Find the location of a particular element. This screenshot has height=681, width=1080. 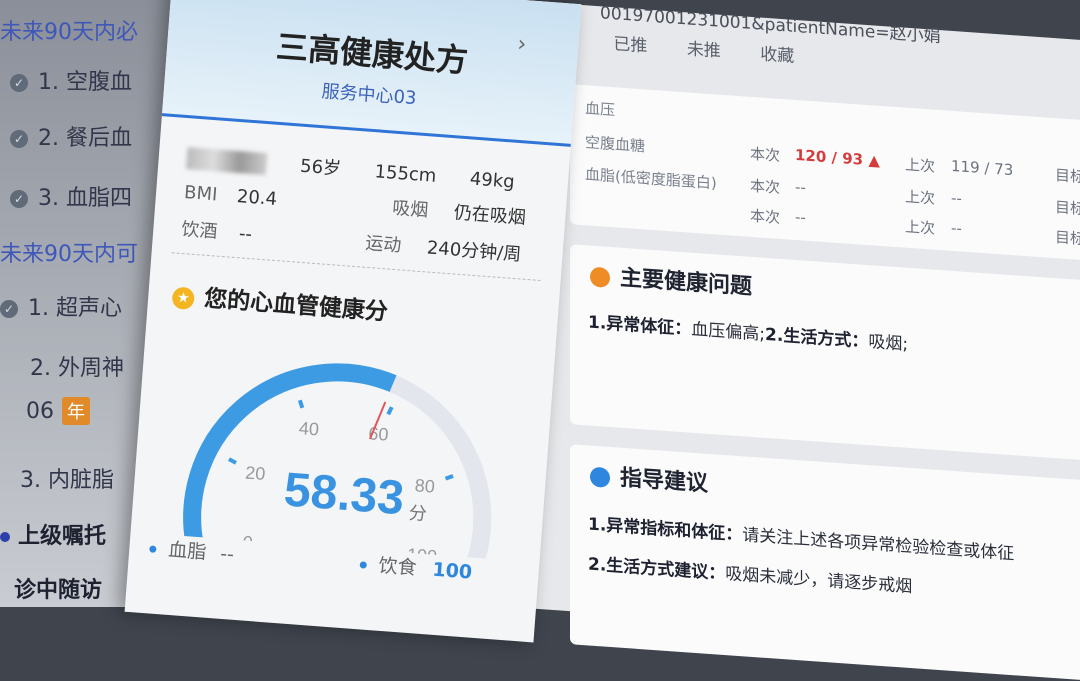

year-badge: 年 is located at coordinates (76, 411).